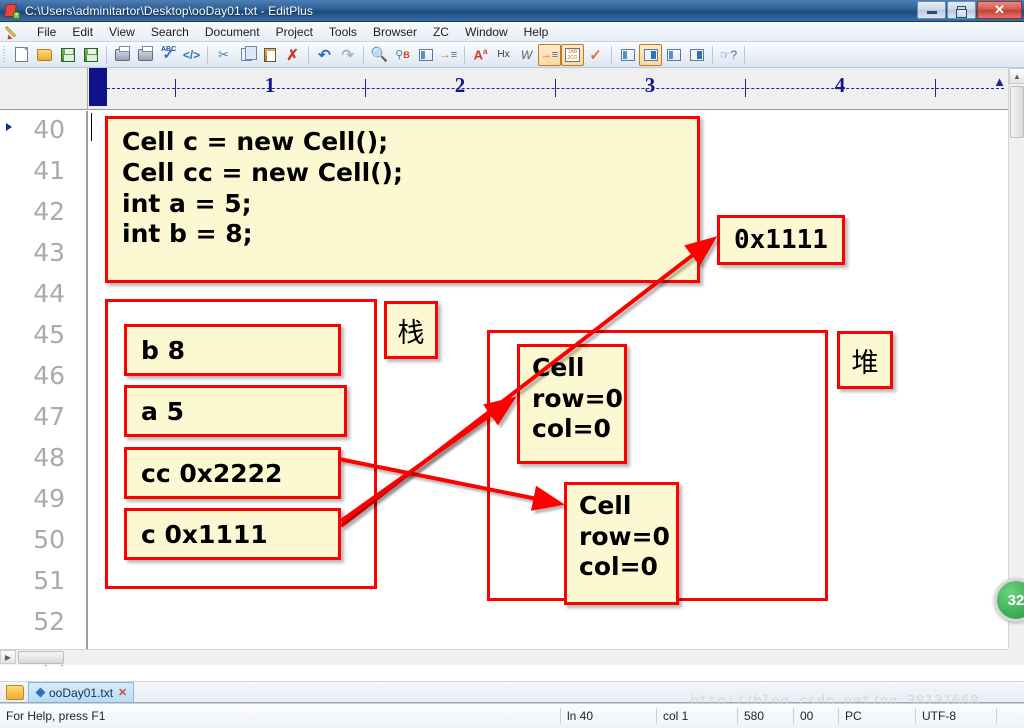  Describe the element at coordinates (448, 55) in the screenshot. I see `indent-icon: → ≡` at that location.